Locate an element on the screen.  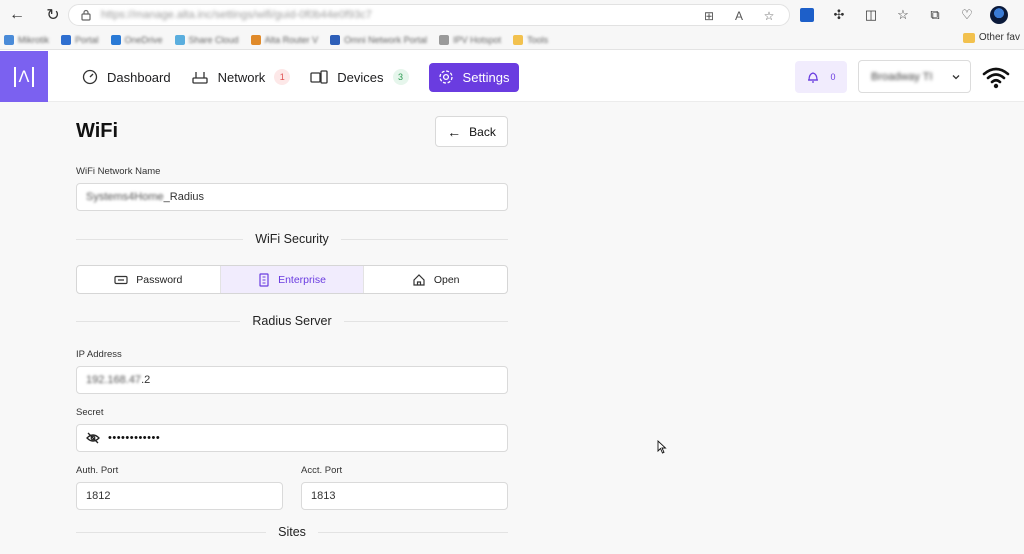
extensions-puzzle-icon: ✣ is located at coordinates (839, 15).